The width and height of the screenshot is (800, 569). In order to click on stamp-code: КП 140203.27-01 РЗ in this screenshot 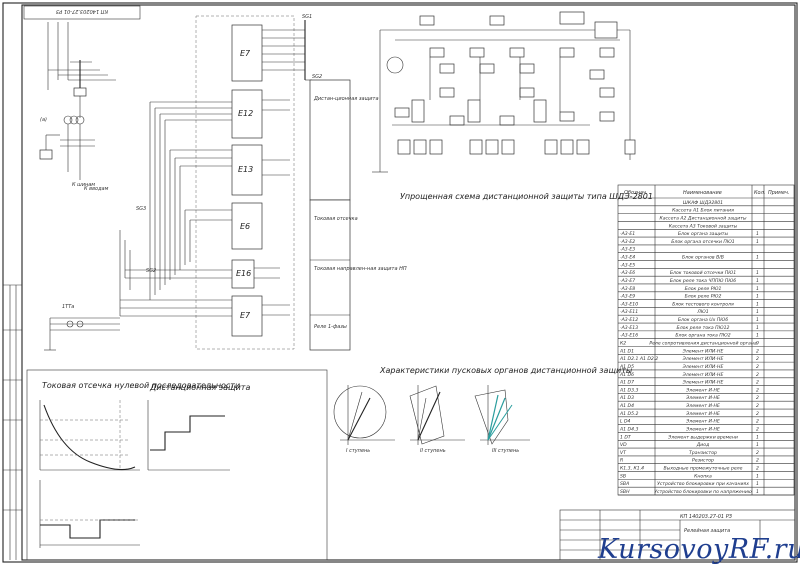, I will do `click(706, 517)`.